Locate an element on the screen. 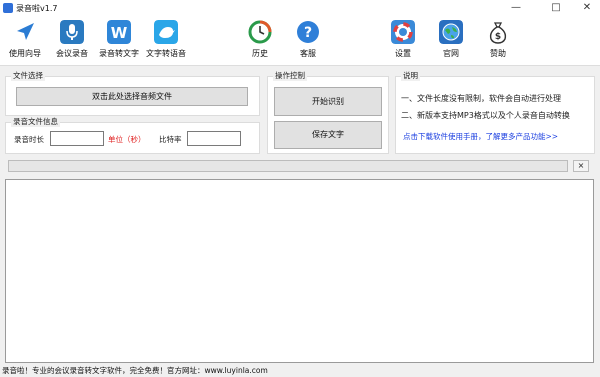 This screenshot has height=377, width=600. tool-customer-service-label: 客服 is located at coordinates (308, 53).